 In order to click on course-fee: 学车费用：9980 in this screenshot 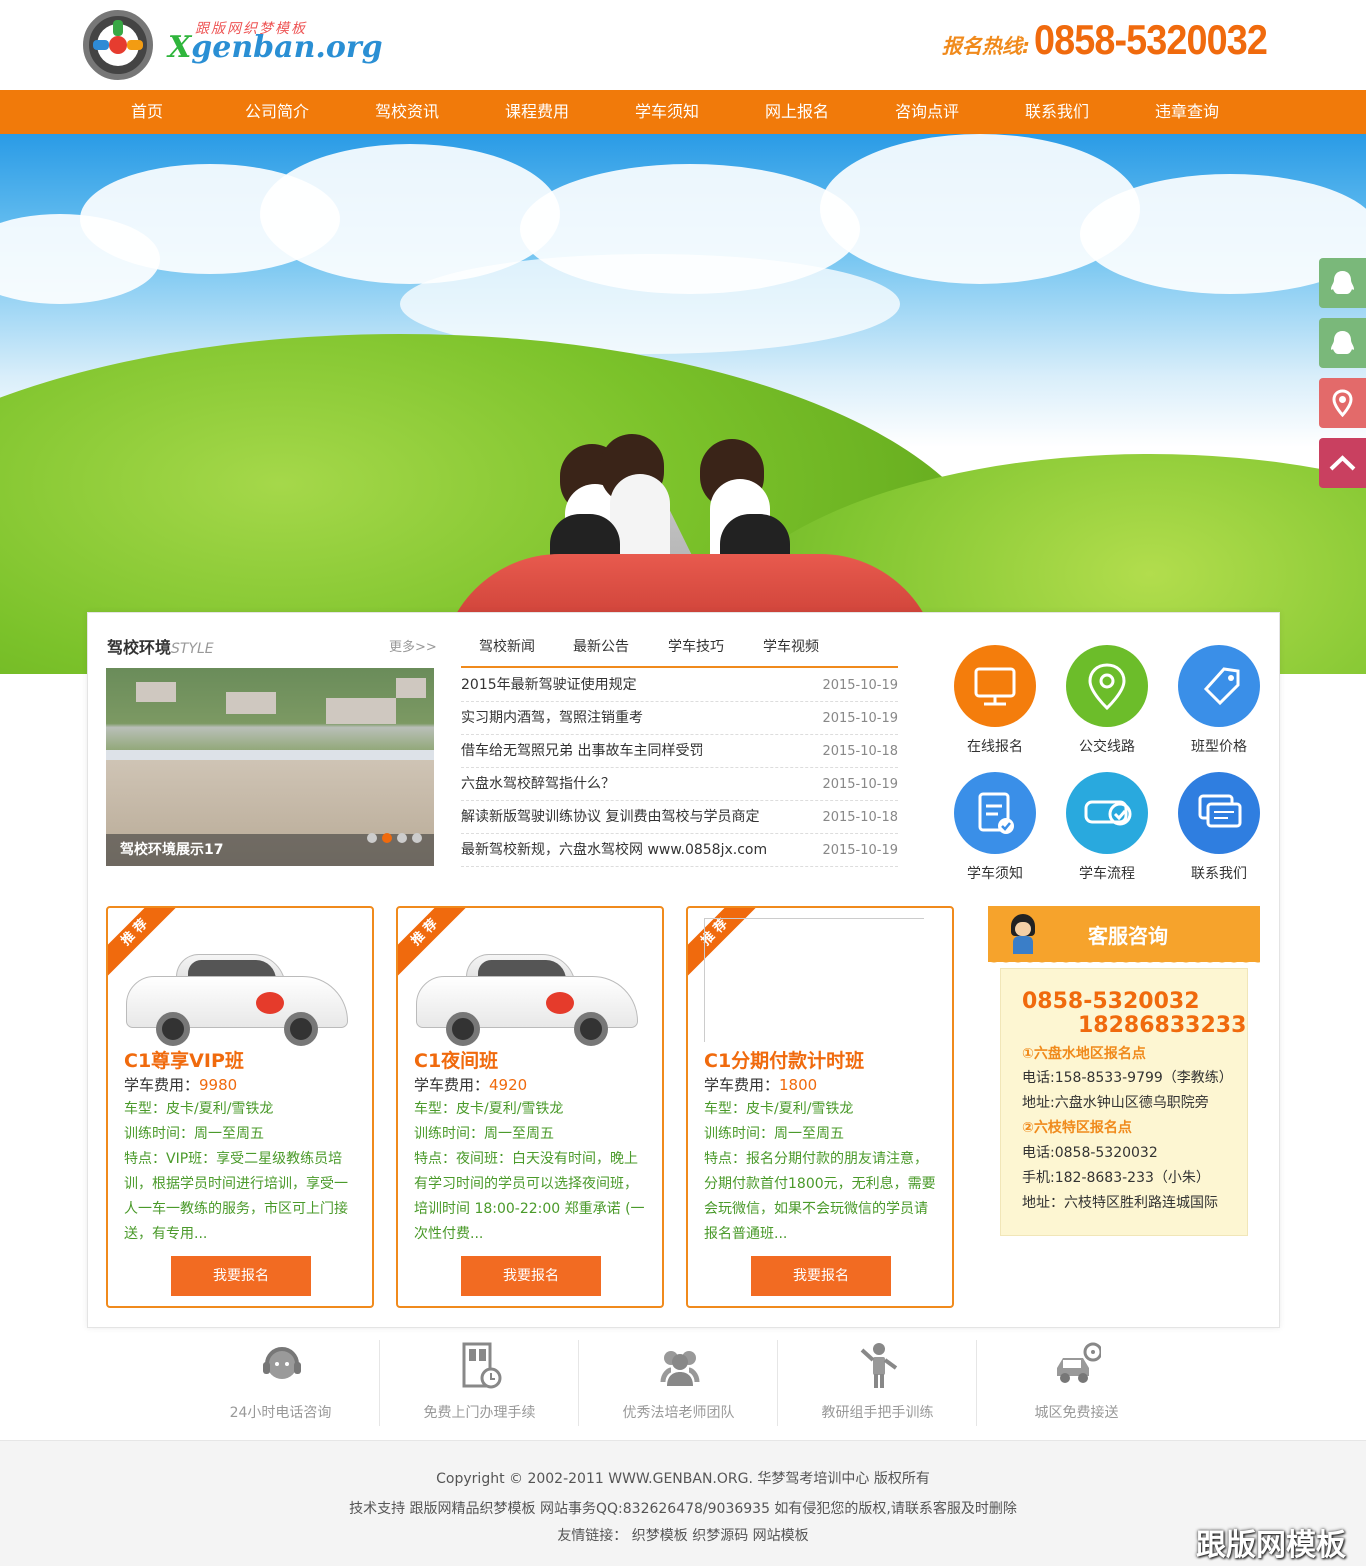, I will do `click(181, 1085)`.